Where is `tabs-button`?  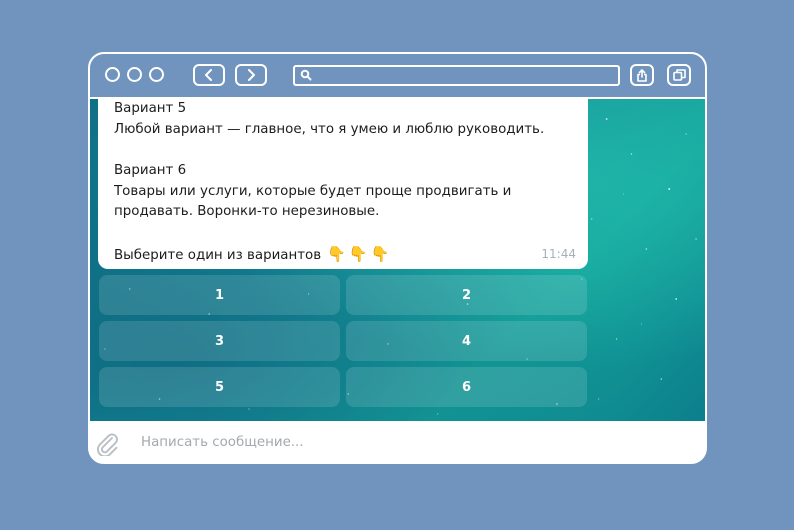 tabs-button is located at coordinates (679, 75).